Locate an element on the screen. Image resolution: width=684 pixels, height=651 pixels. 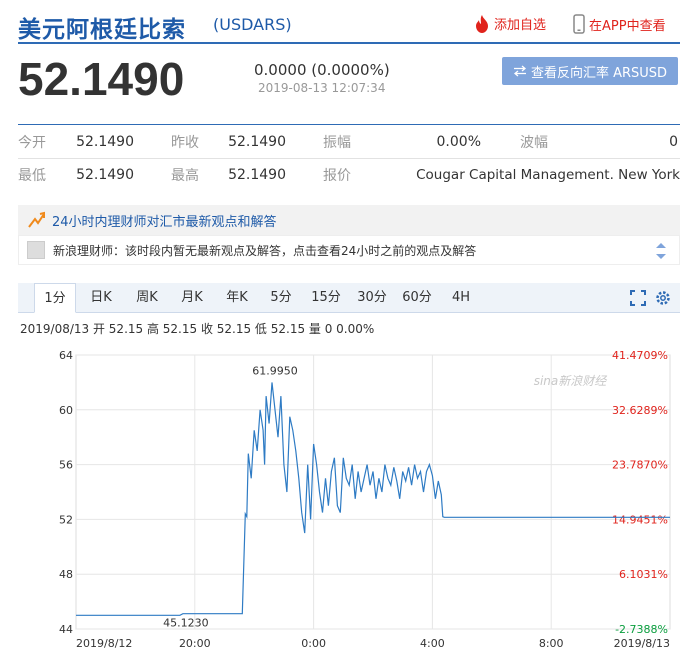
high-value: 52.1490 is located at coordinates (257, 175).